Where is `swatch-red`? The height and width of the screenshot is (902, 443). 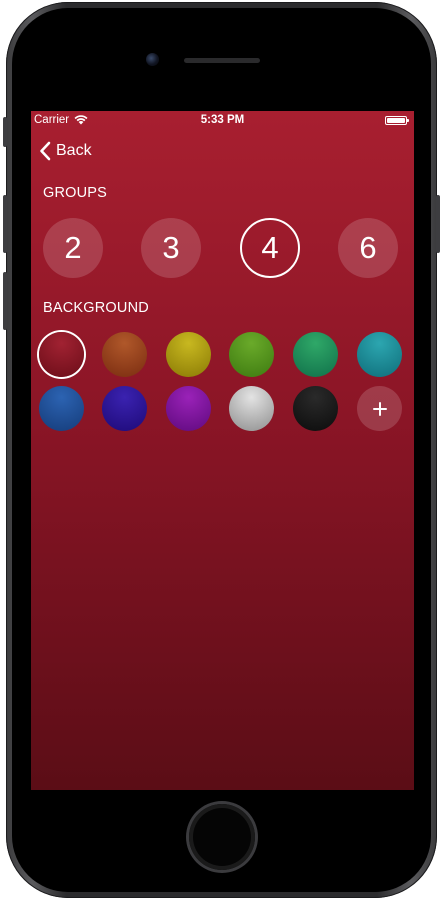 swatch-red is located at coordinates (61, 354).